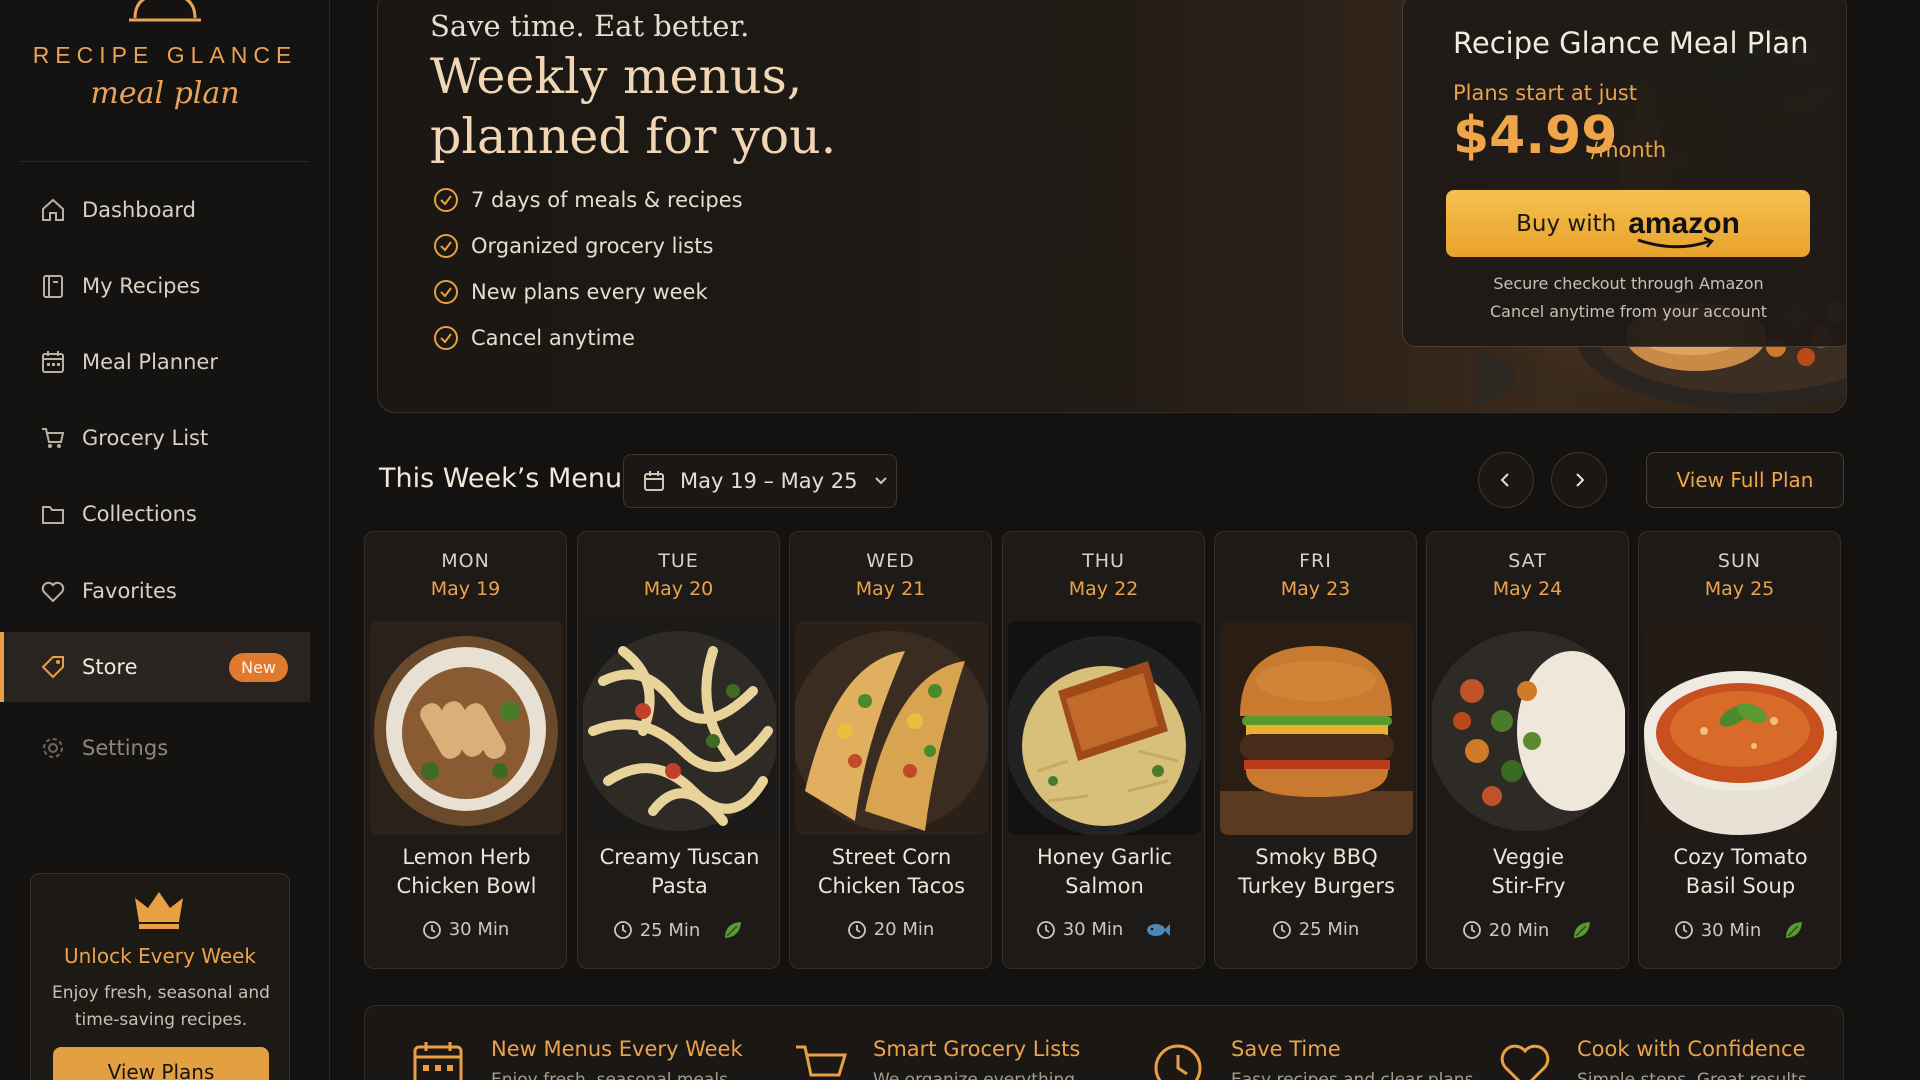 The width and height of the screenshot is (1920, 1080). Describe the element at coordinates (1104, 728) in the screenshot. I see `meal-image-salmon` at that location.